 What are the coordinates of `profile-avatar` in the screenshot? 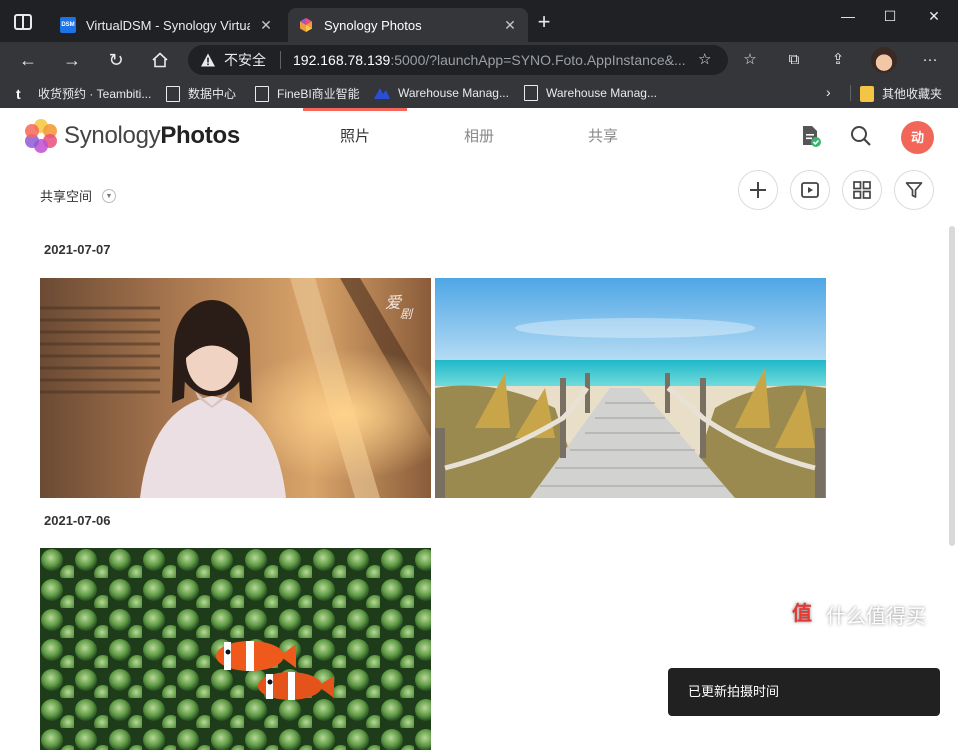 It's located at (884, 60).